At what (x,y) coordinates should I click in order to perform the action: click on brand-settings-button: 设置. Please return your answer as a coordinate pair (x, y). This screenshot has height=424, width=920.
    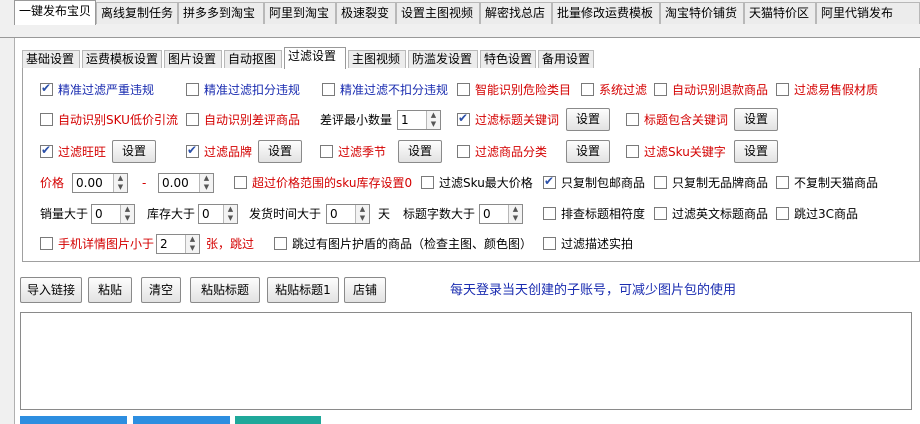
    Looking at the image, I should click on (280, 151).